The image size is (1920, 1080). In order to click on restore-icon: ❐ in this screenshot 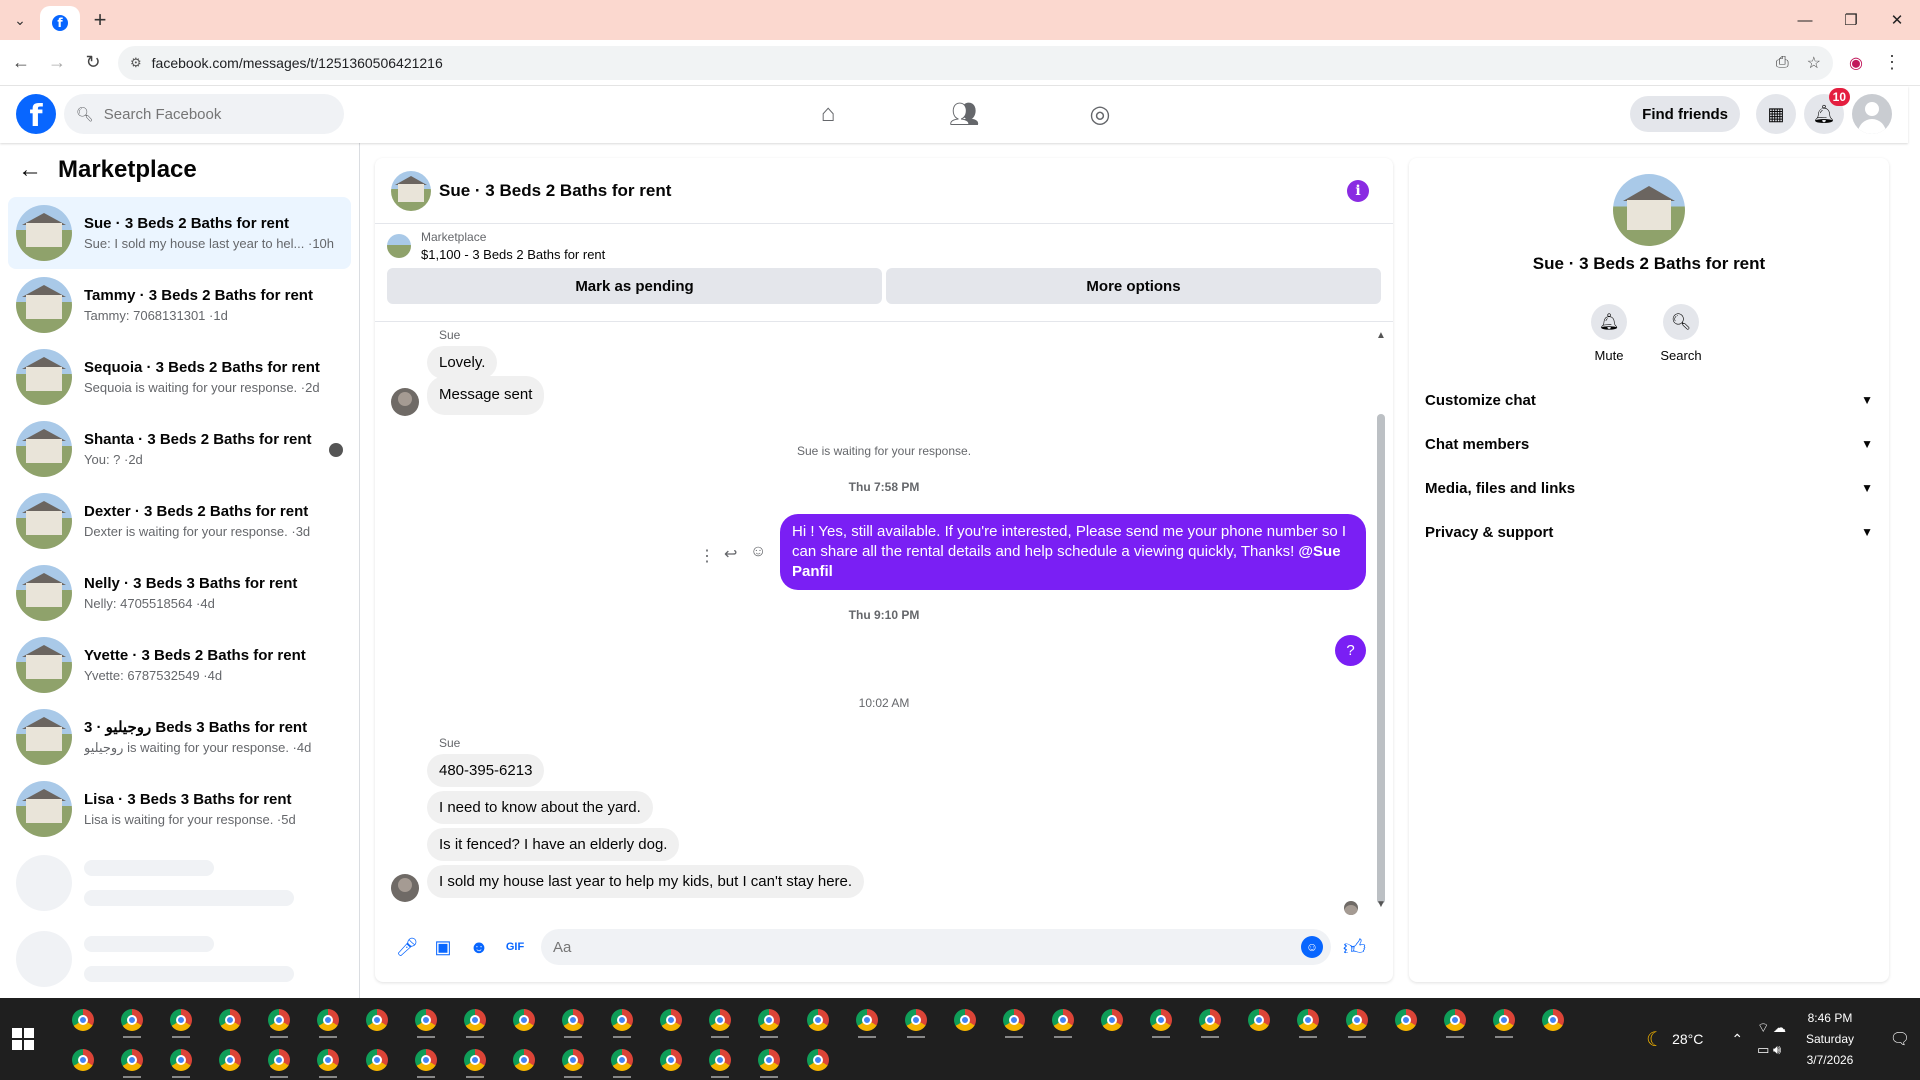, I will do `click(1851, 20)`.